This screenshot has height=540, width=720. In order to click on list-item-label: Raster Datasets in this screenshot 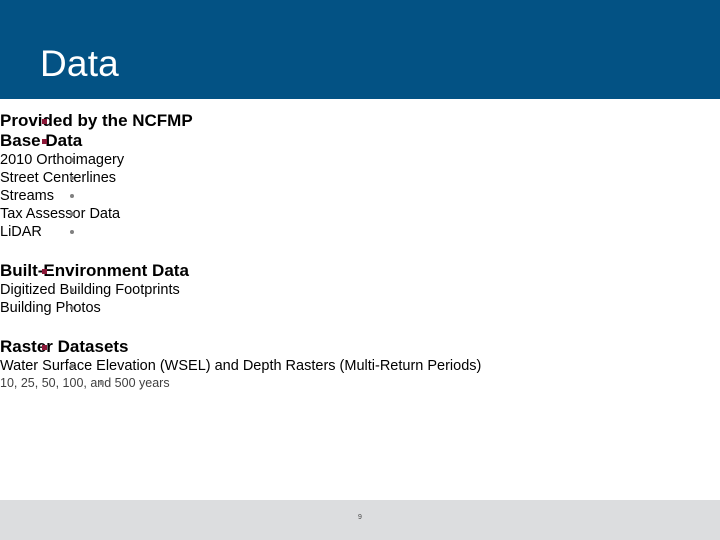, I will do `click(64, 346)`.